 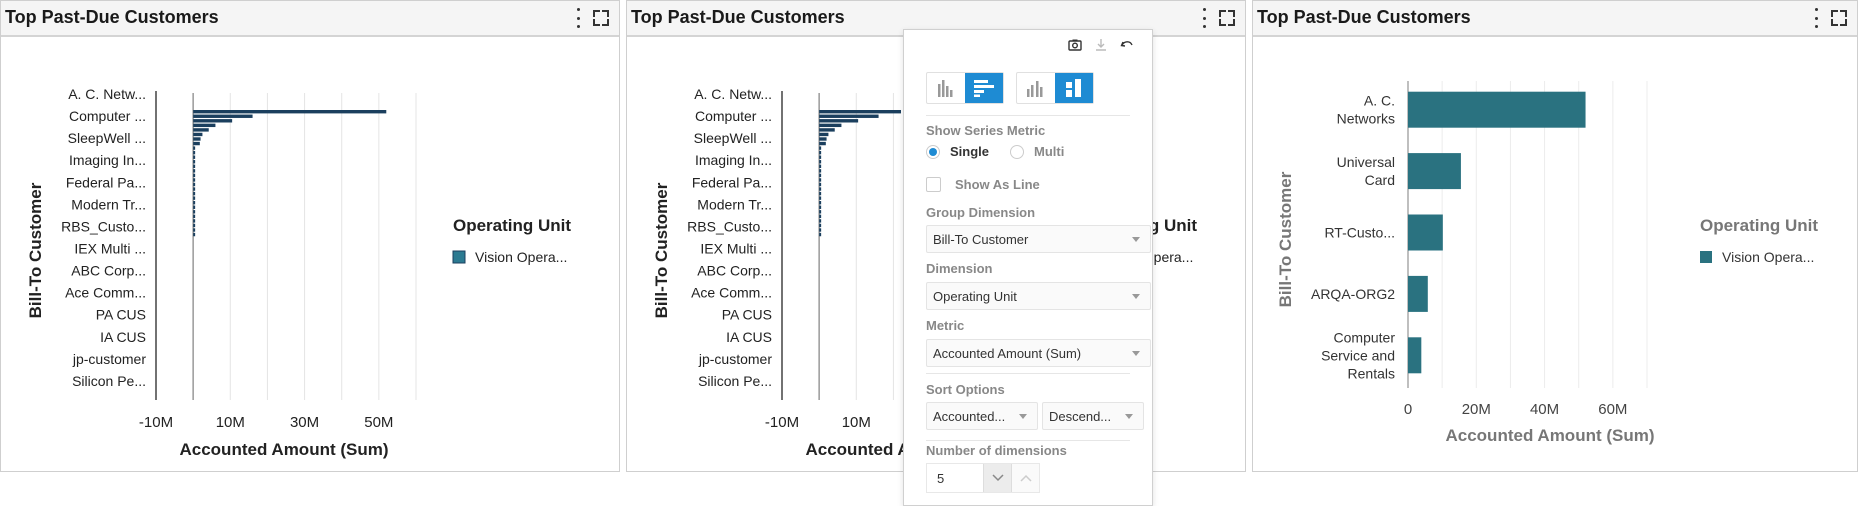 I want to click on horizontal-bar-button, so click(x=984, y=88).